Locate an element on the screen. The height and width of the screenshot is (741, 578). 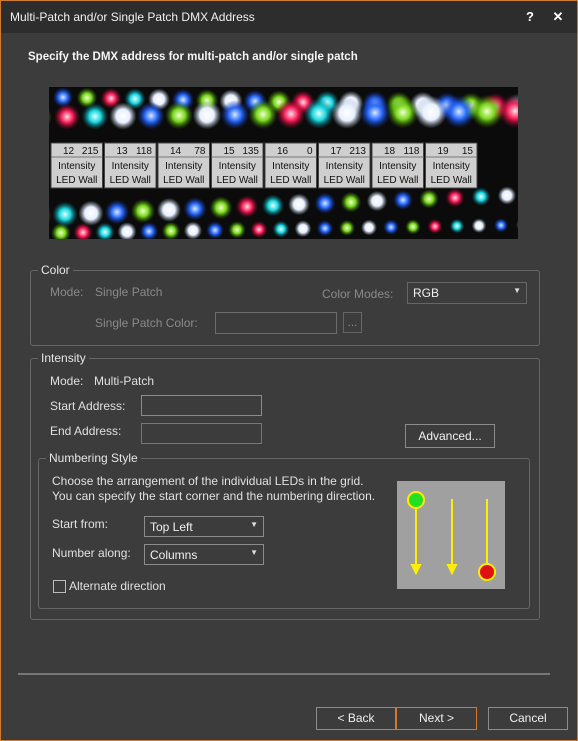
end-point-icon is located at coordinates (487, 572).